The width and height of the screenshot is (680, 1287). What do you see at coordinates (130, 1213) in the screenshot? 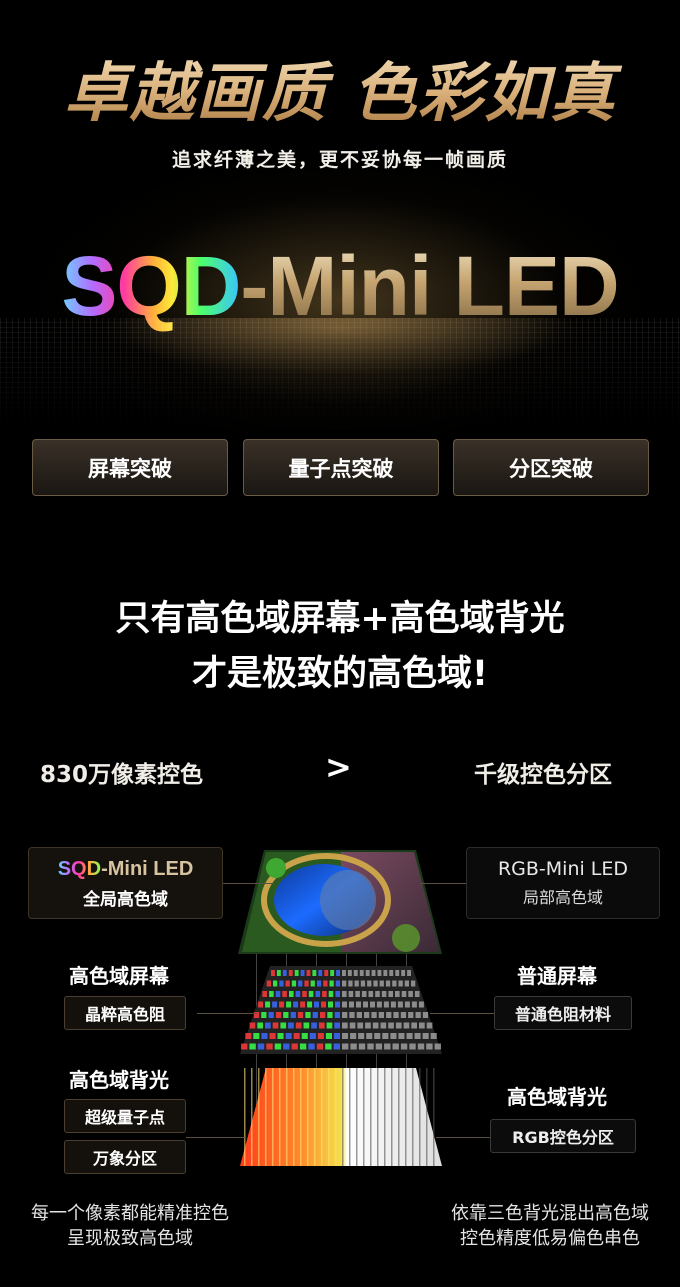
I see `left-footer-line1: 每一个像素都能精准控色` at bounding box center [130, 1213].